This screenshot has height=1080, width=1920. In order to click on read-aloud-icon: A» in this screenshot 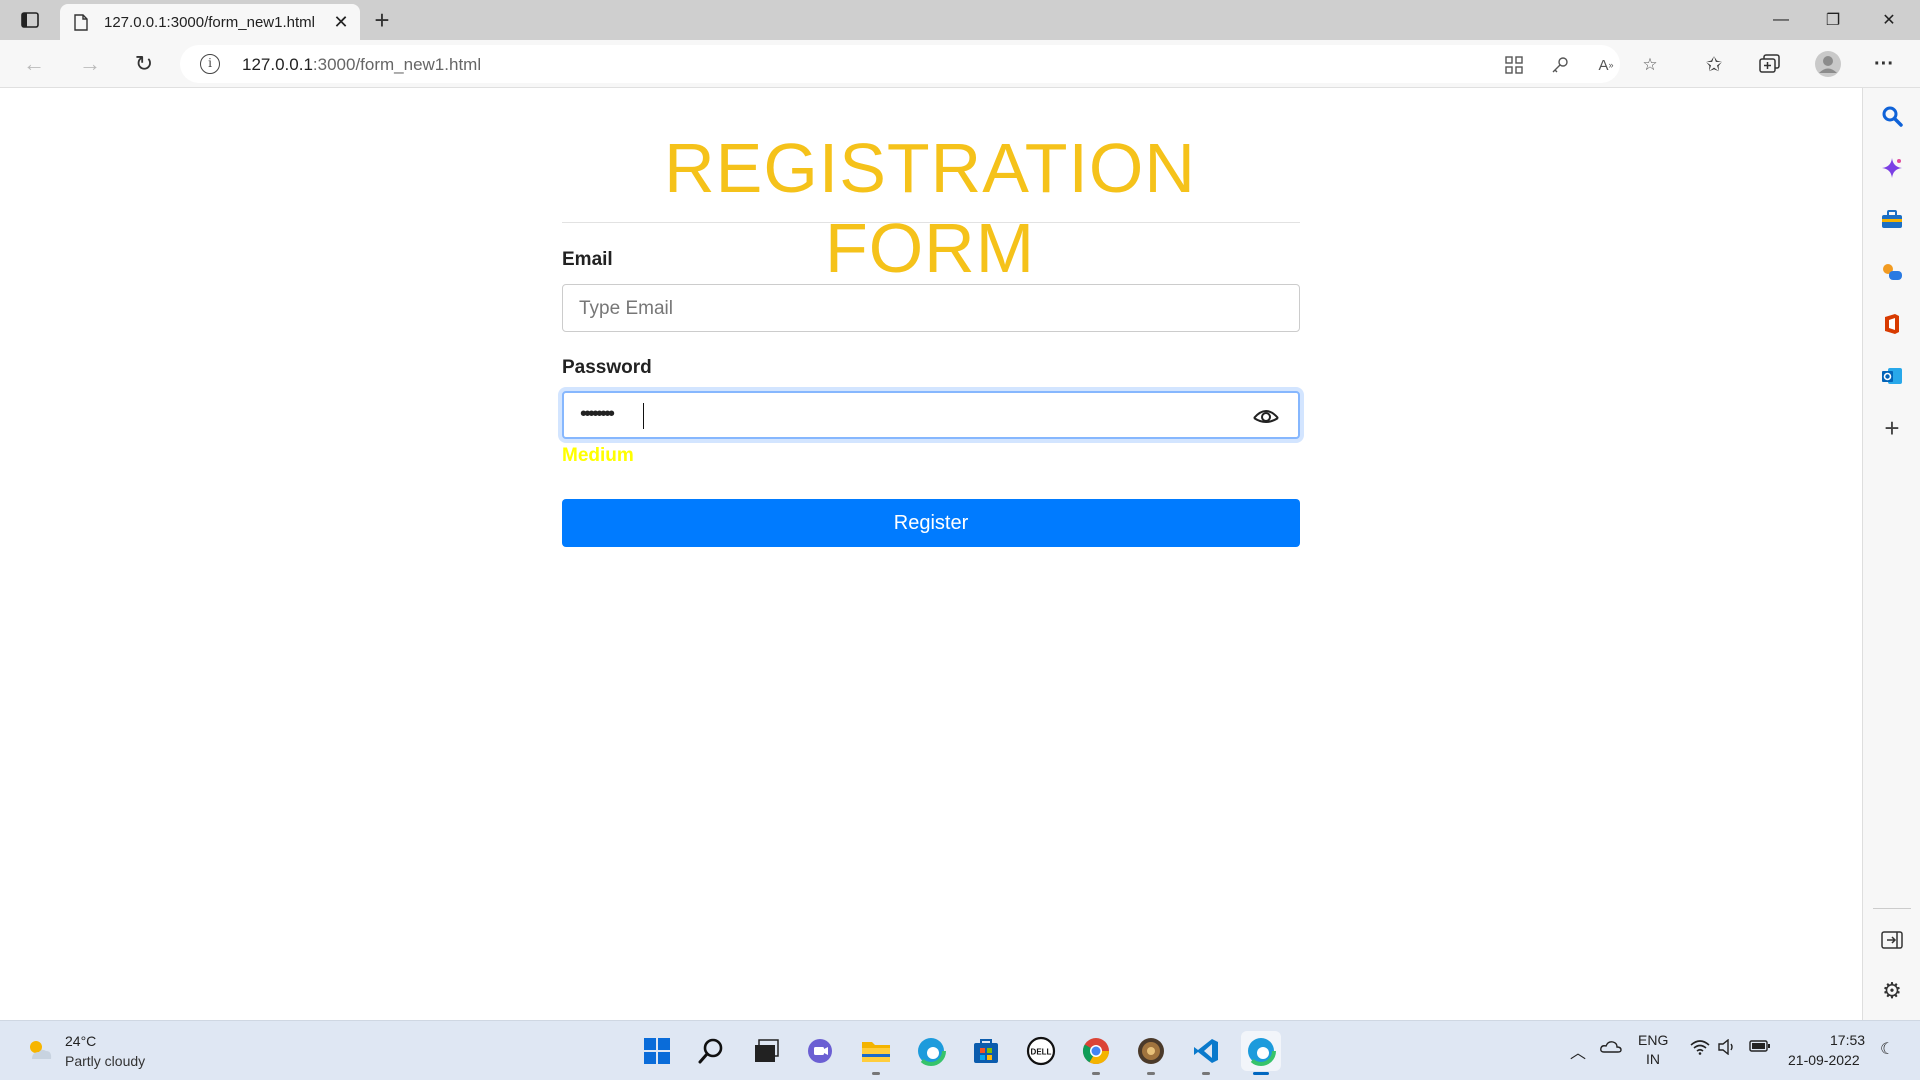, I will do `click(1606, 65)`.